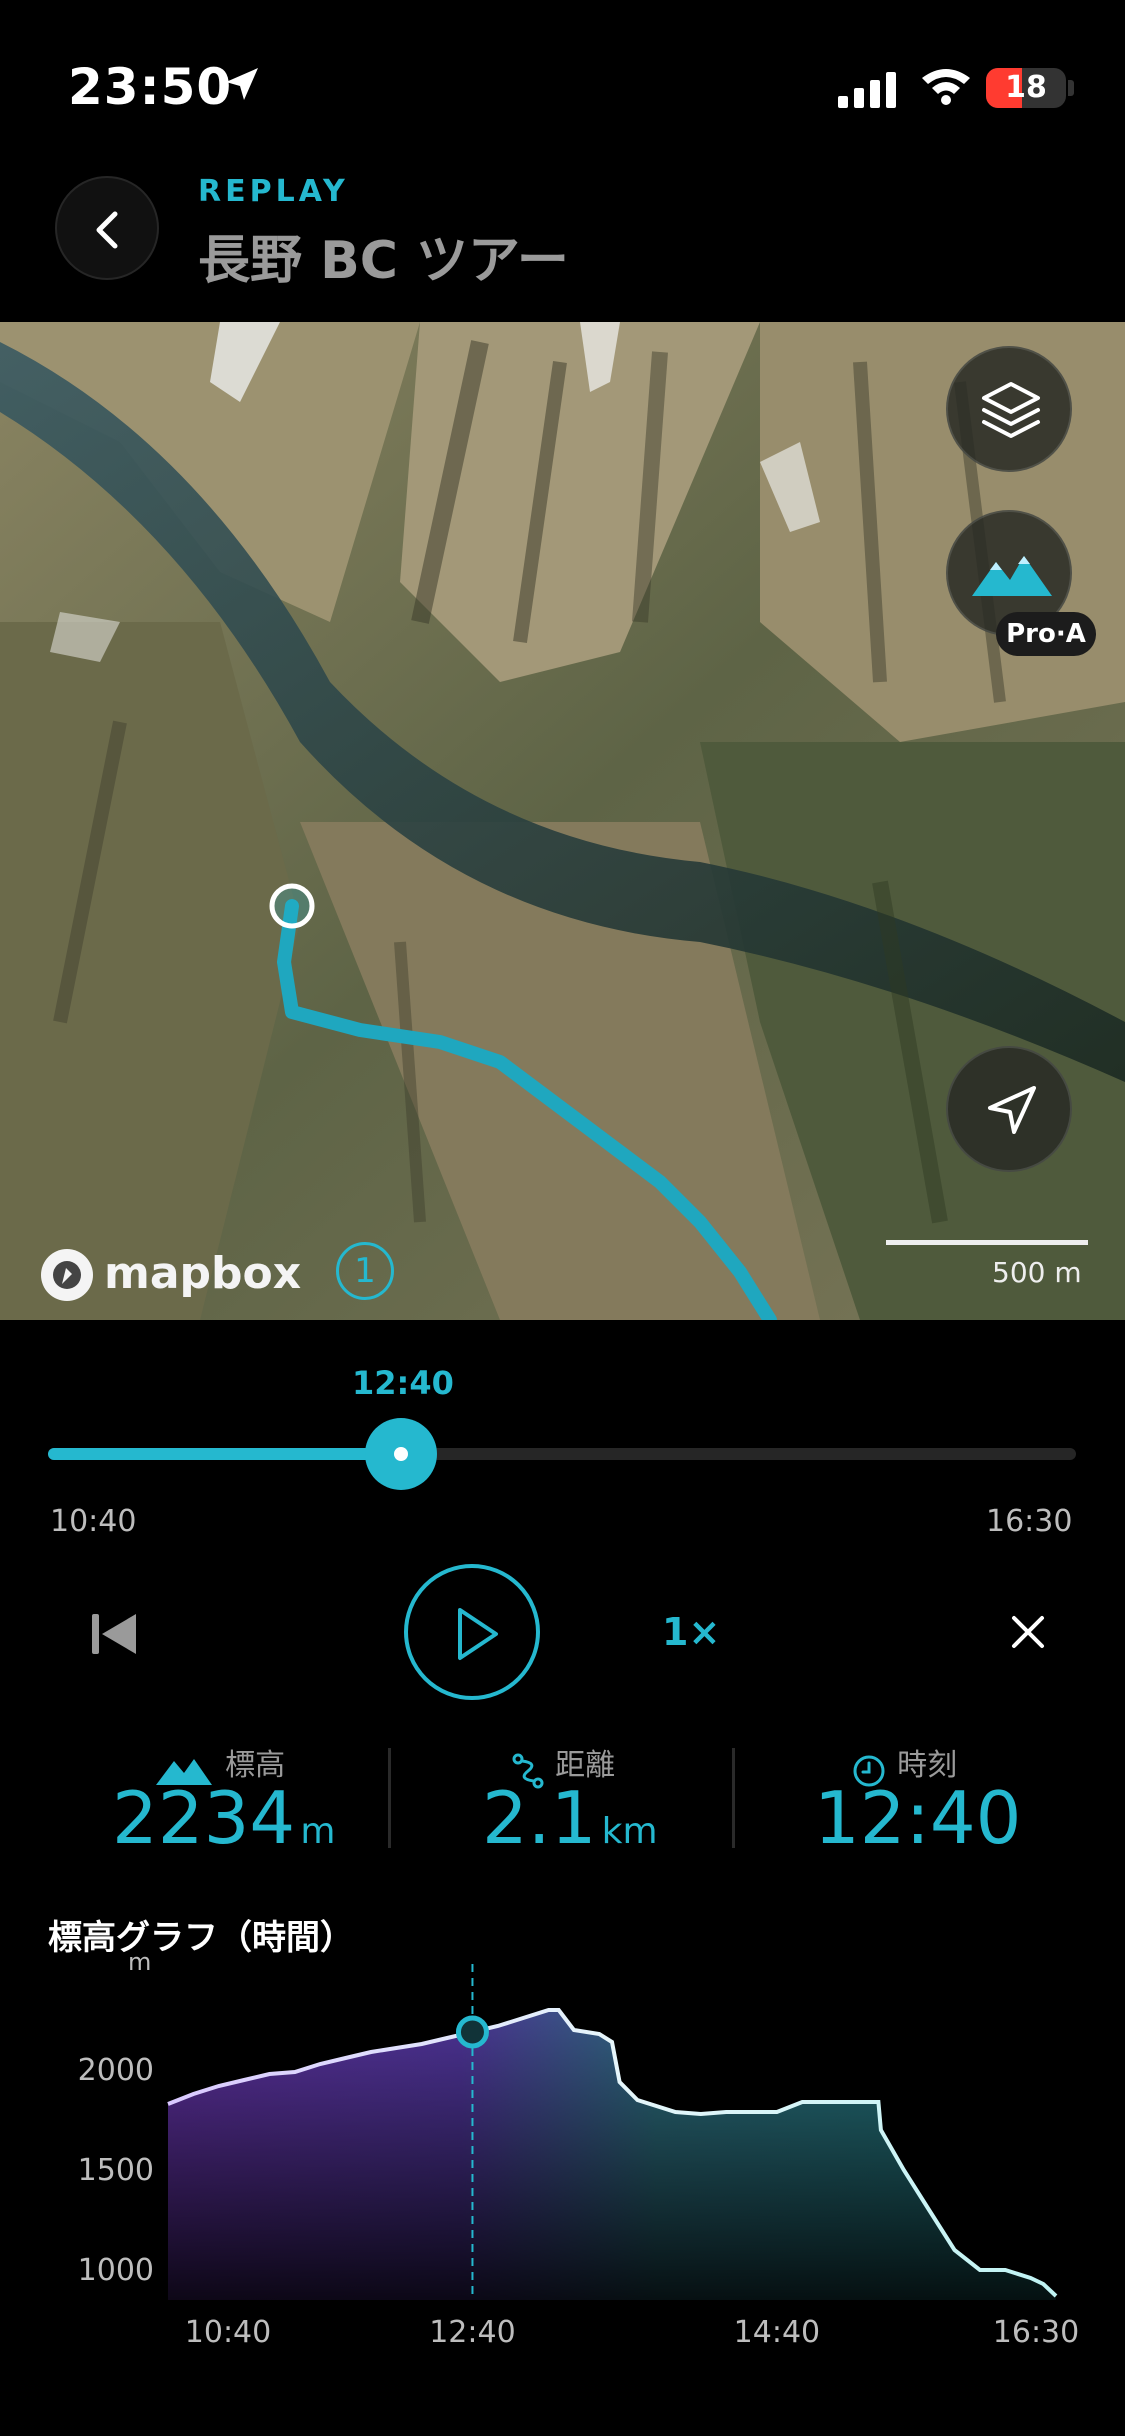  I want to click on pro-badge: Pro·A, so click(1046, 634).